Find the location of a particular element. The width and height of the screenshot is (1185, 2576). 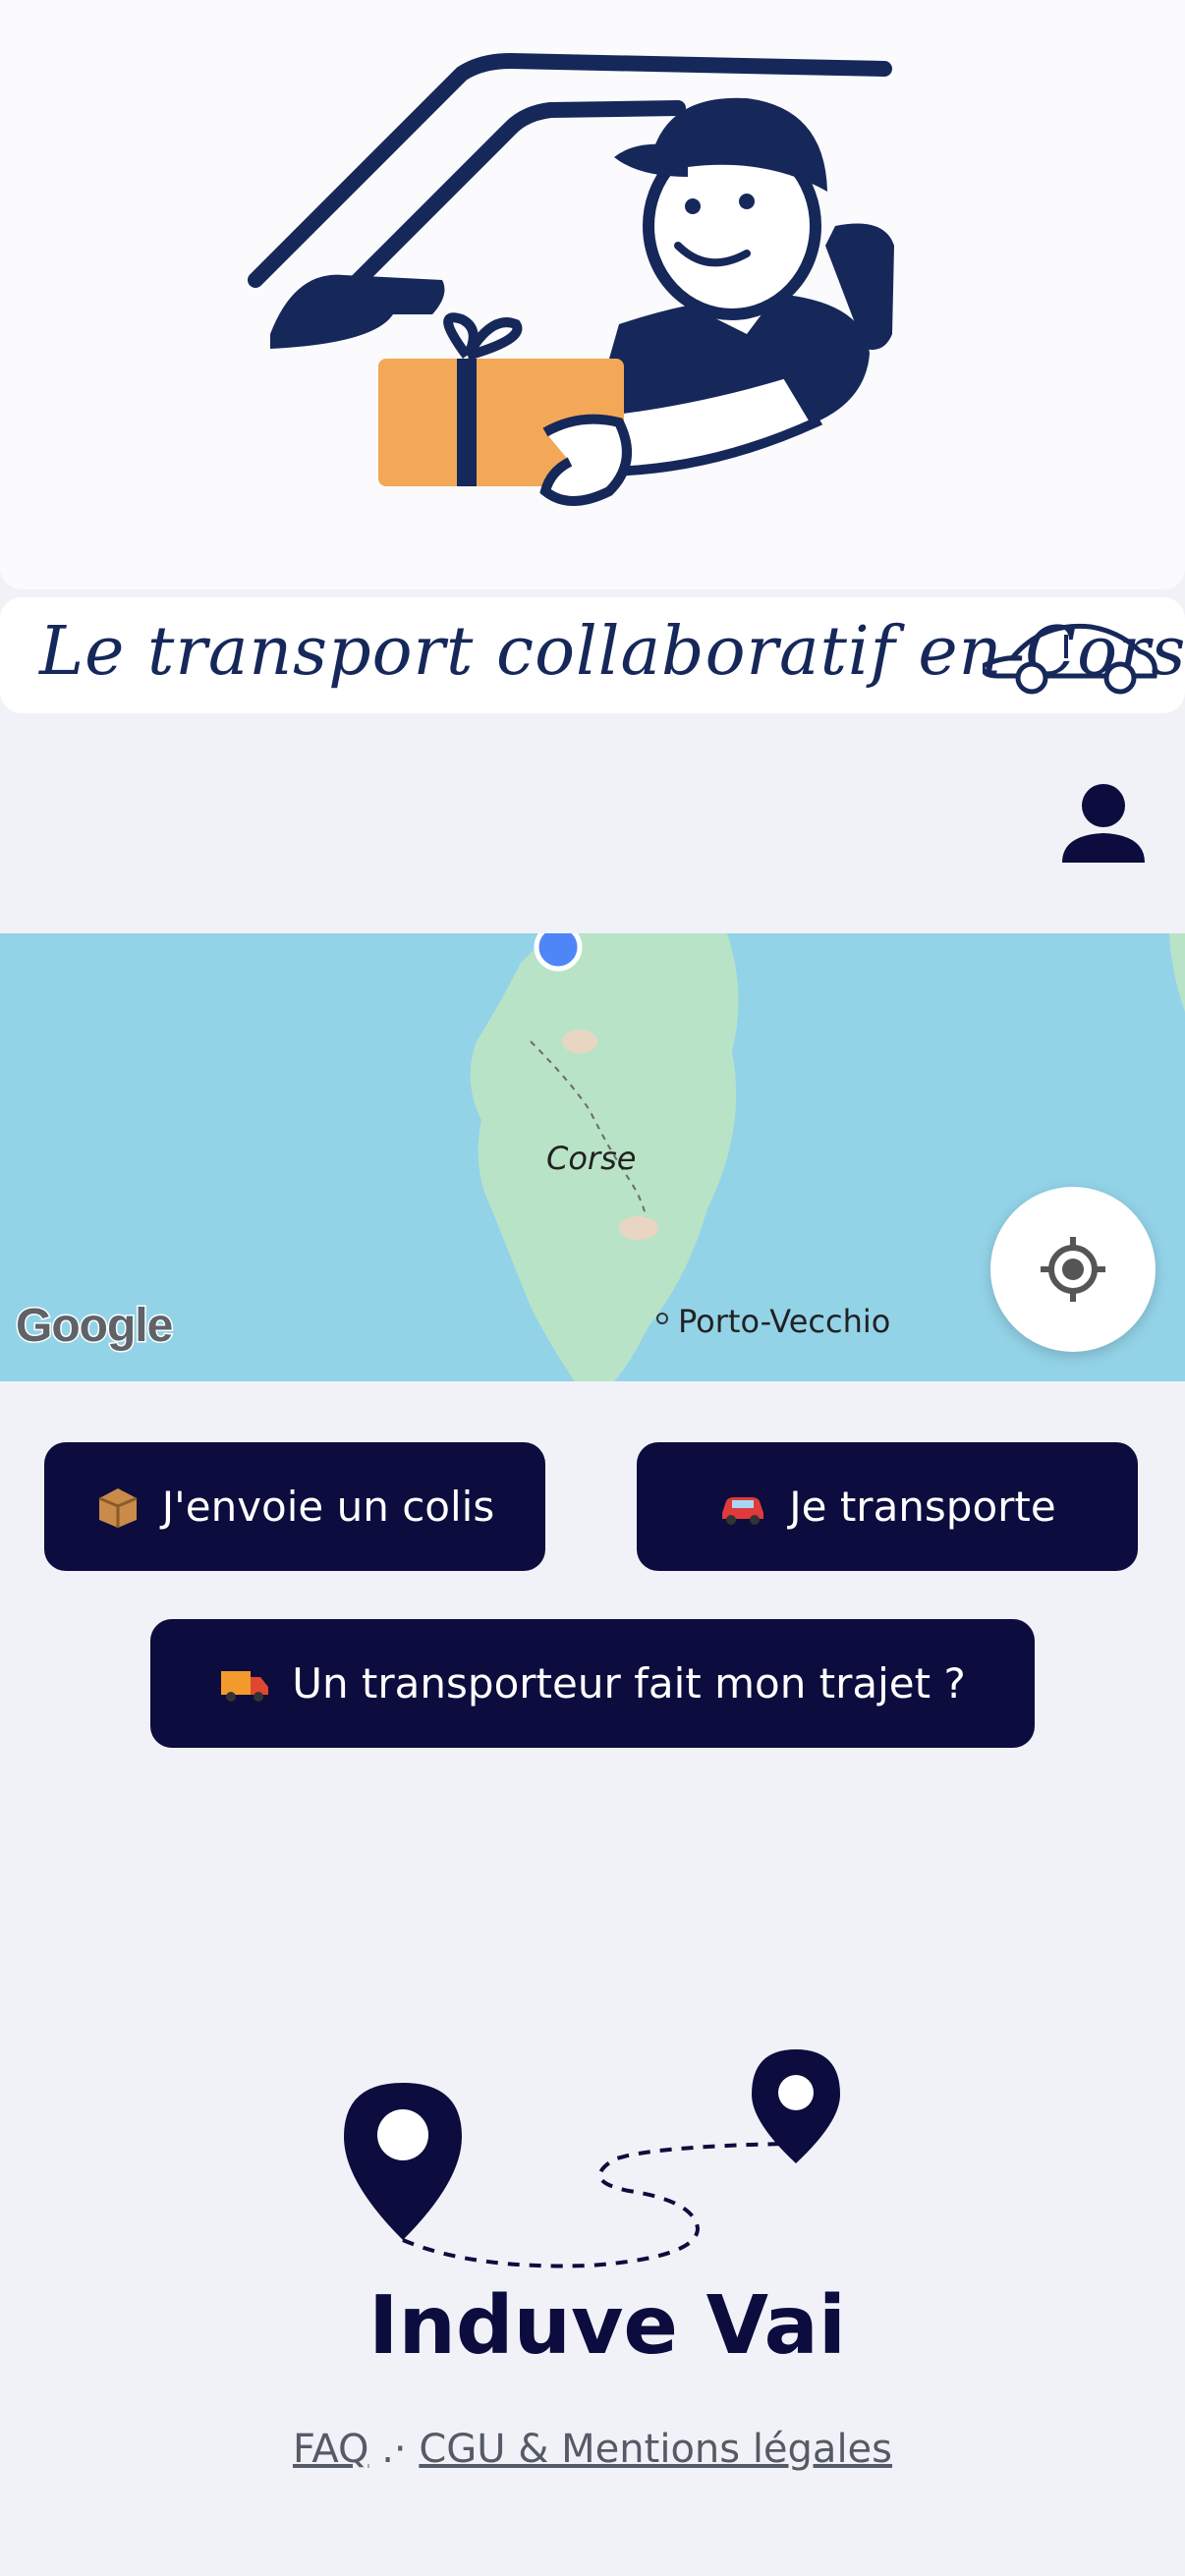

map-label-town: Porto-Vecchio is located at coordinates (784, 1321).